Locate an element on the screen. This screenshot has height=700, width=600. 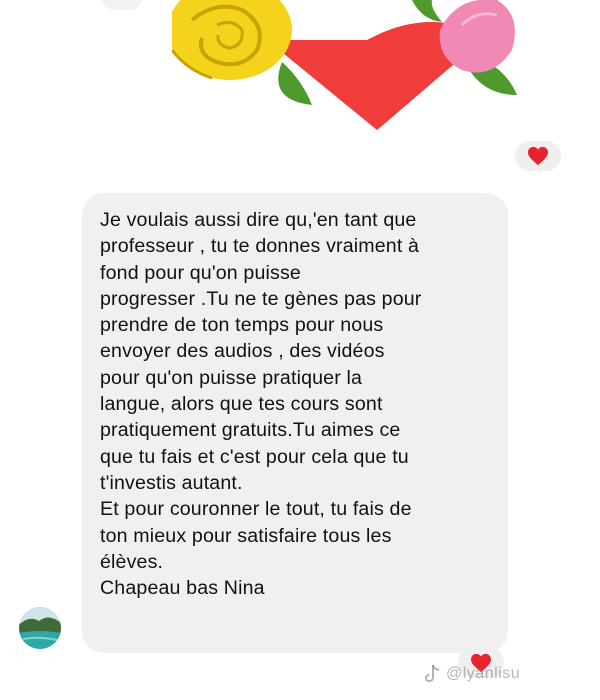
message-line: pour qu'on puisse pratiquer la is located at coordinates (231, 377).